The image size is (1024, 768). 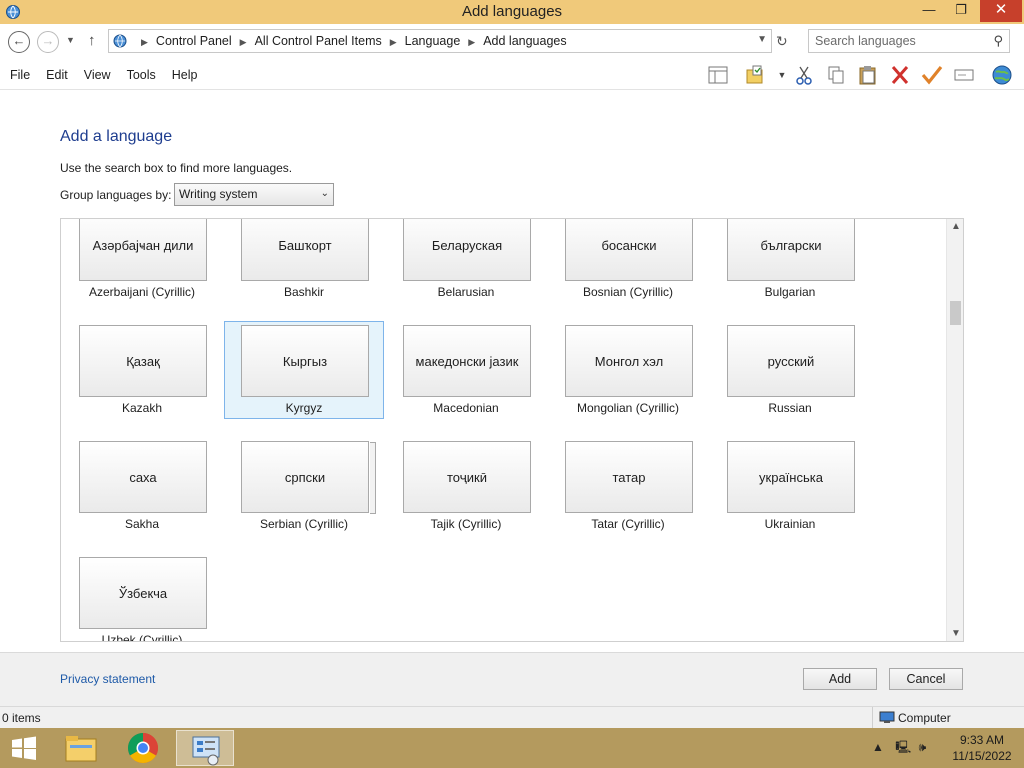 I want to click on language-tile: српски Serbian (Cyrillic), so click(x=304, y=486).